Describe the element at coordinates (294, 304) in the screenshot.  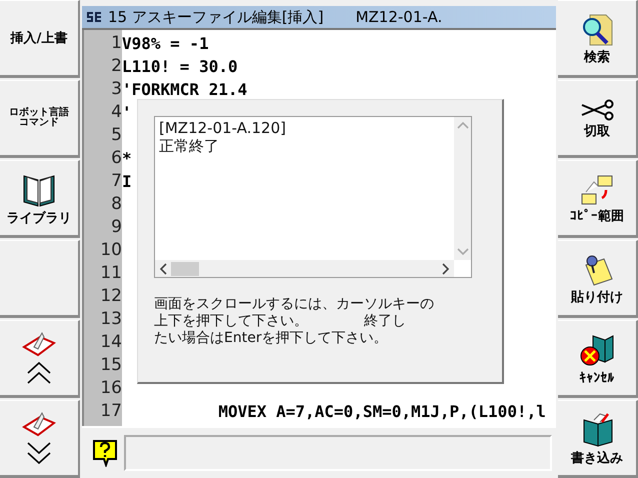
I see `instruction-line: 画面をスクロールするには、カーソルキーの` at that location.